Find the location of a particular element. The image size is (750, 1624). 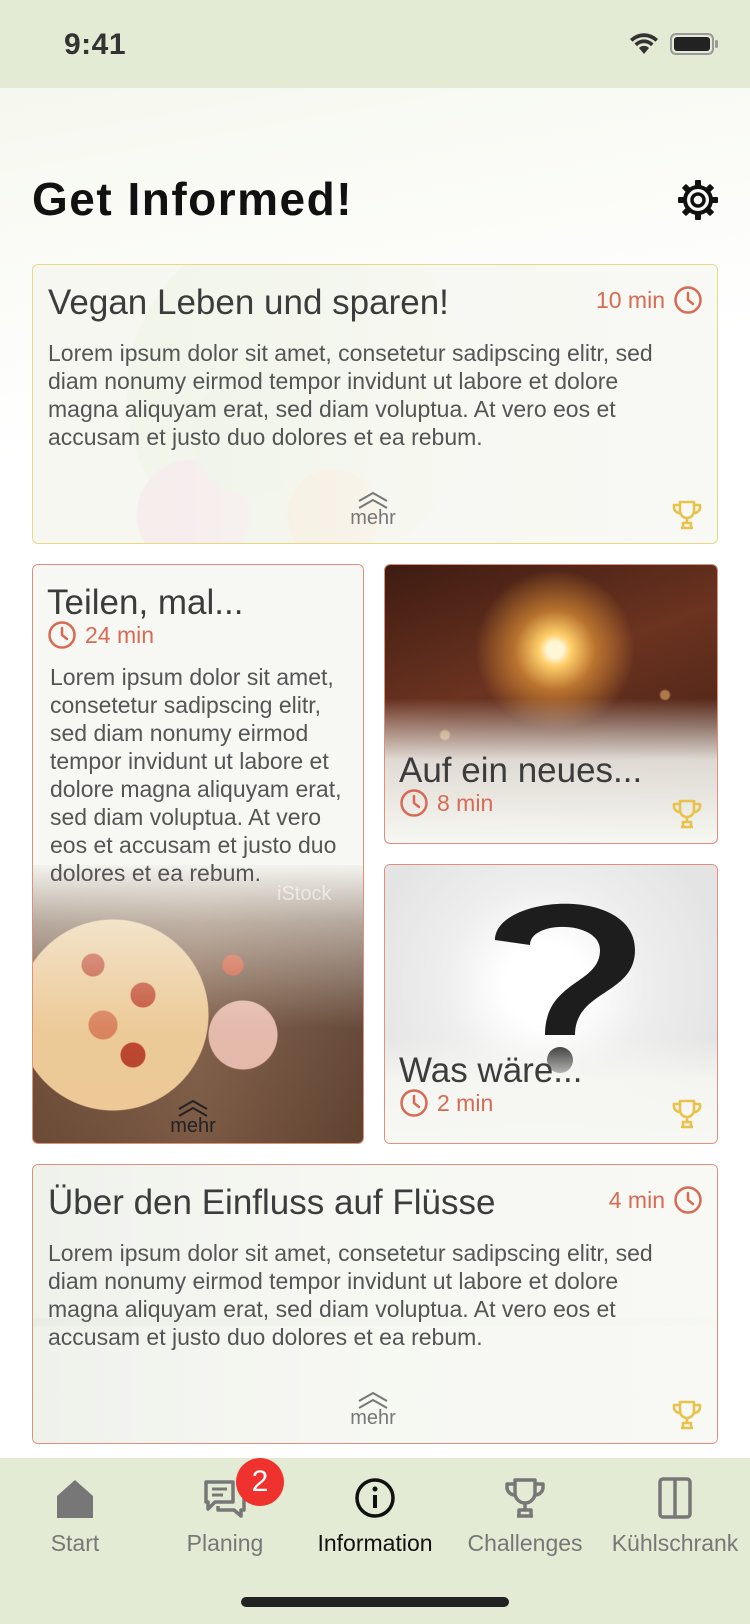

tab-information: Information is located at coordinates (375, 1508).